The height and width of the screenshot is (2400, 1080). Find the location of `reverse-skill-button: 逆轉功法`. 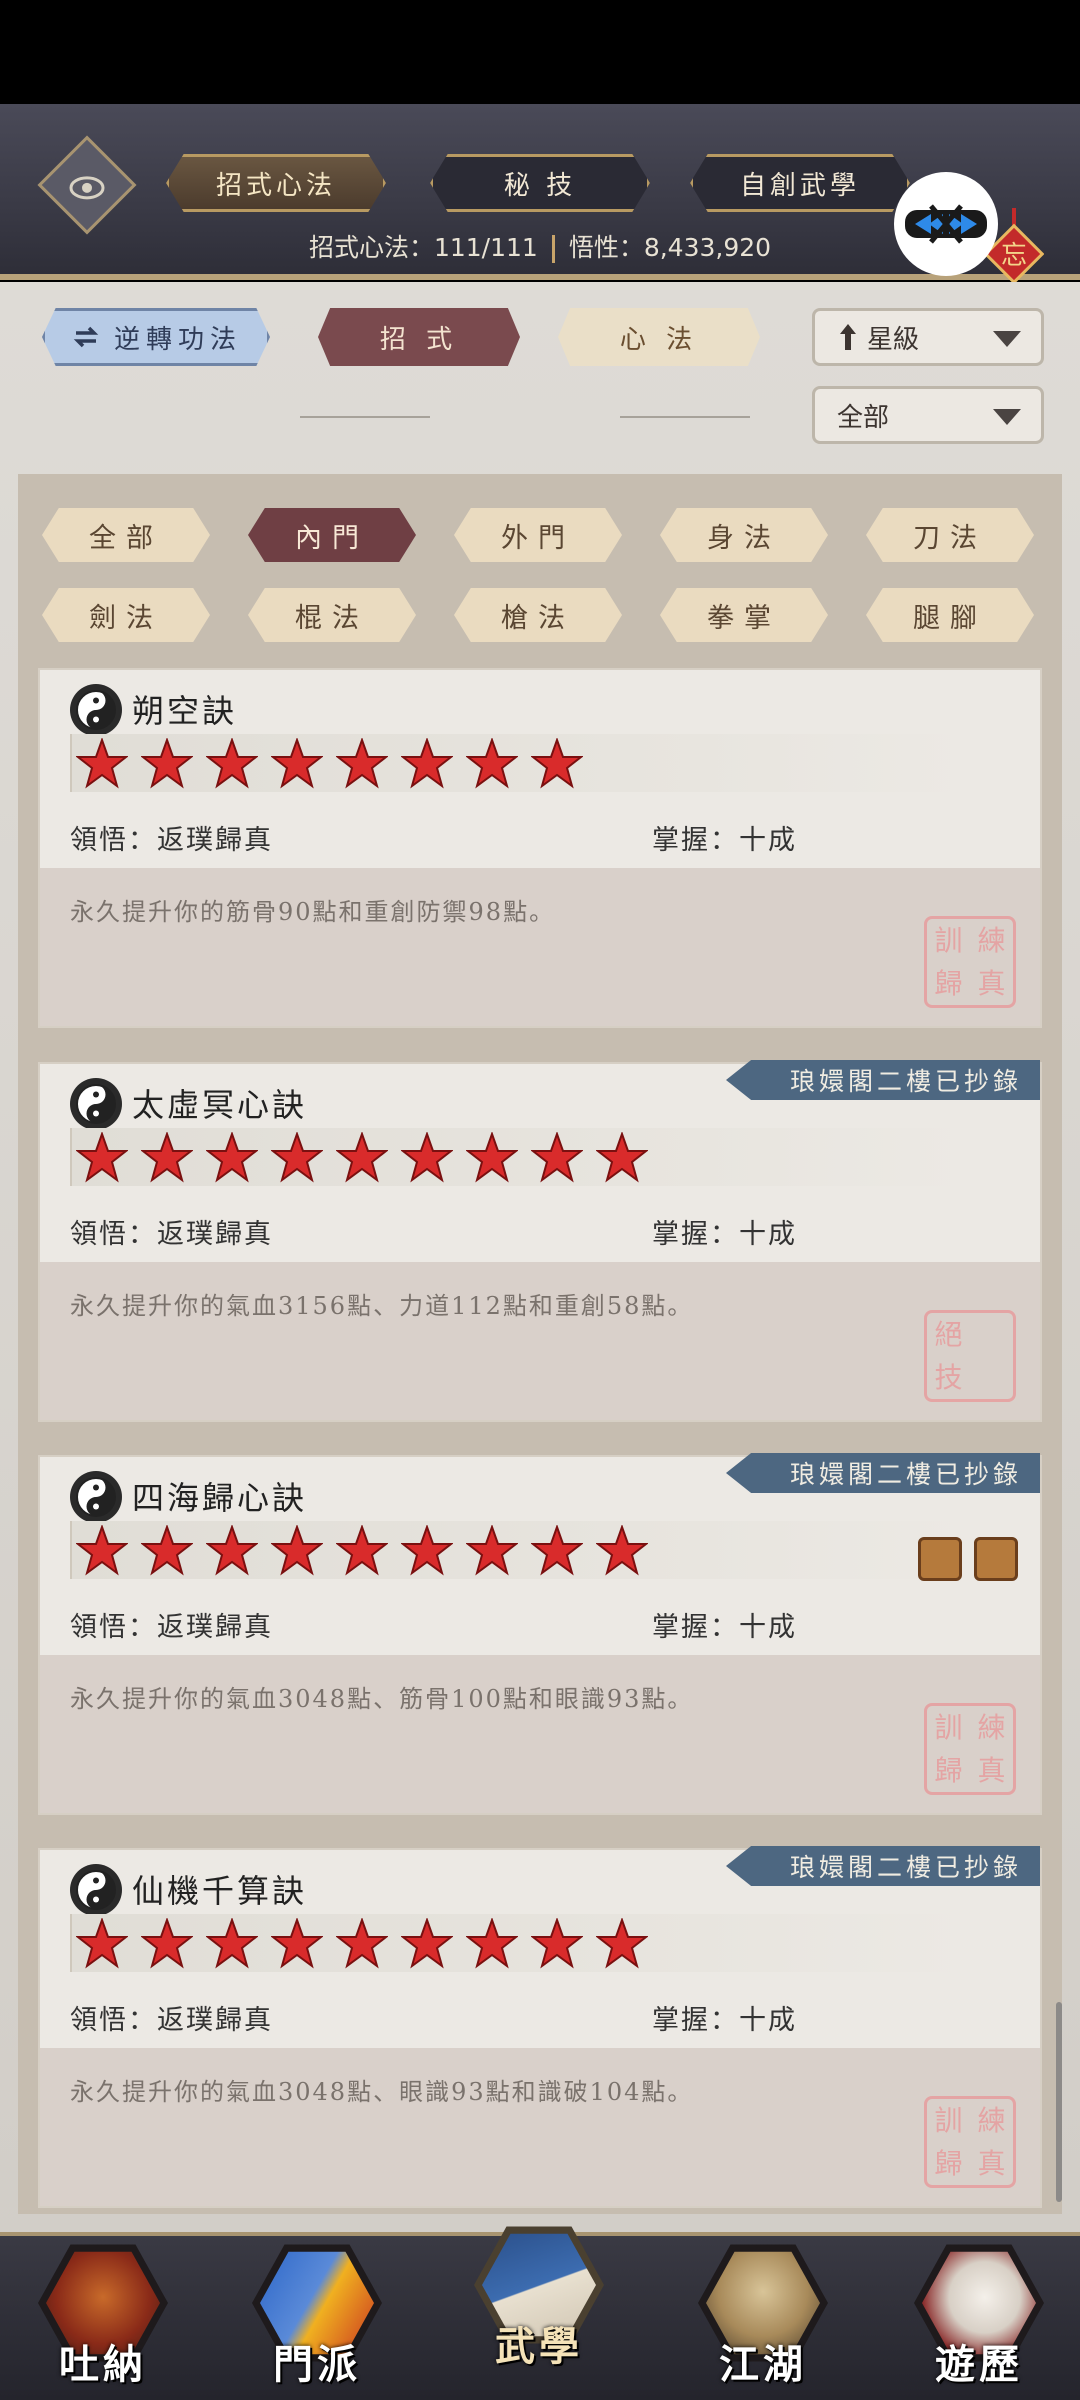

reverse-skill-button: 逆轉功法 is located at coordinates (156, 337).